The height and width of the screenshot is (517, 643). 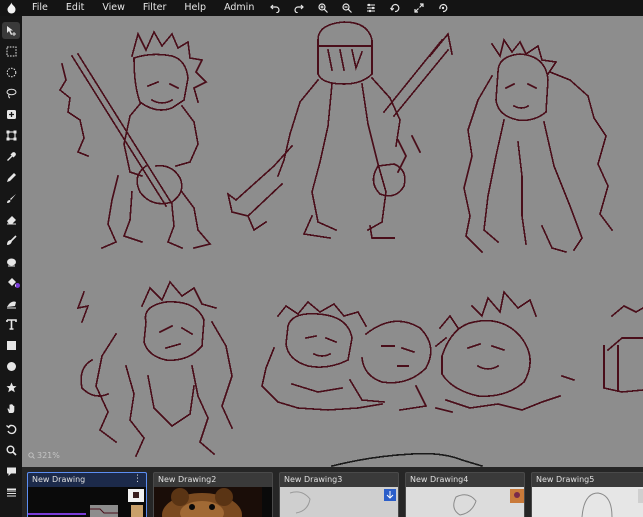 What do you see at coordinates (395, 8) in the screenshot?
I see `rotate-icon` at bounding box center [395, 8].